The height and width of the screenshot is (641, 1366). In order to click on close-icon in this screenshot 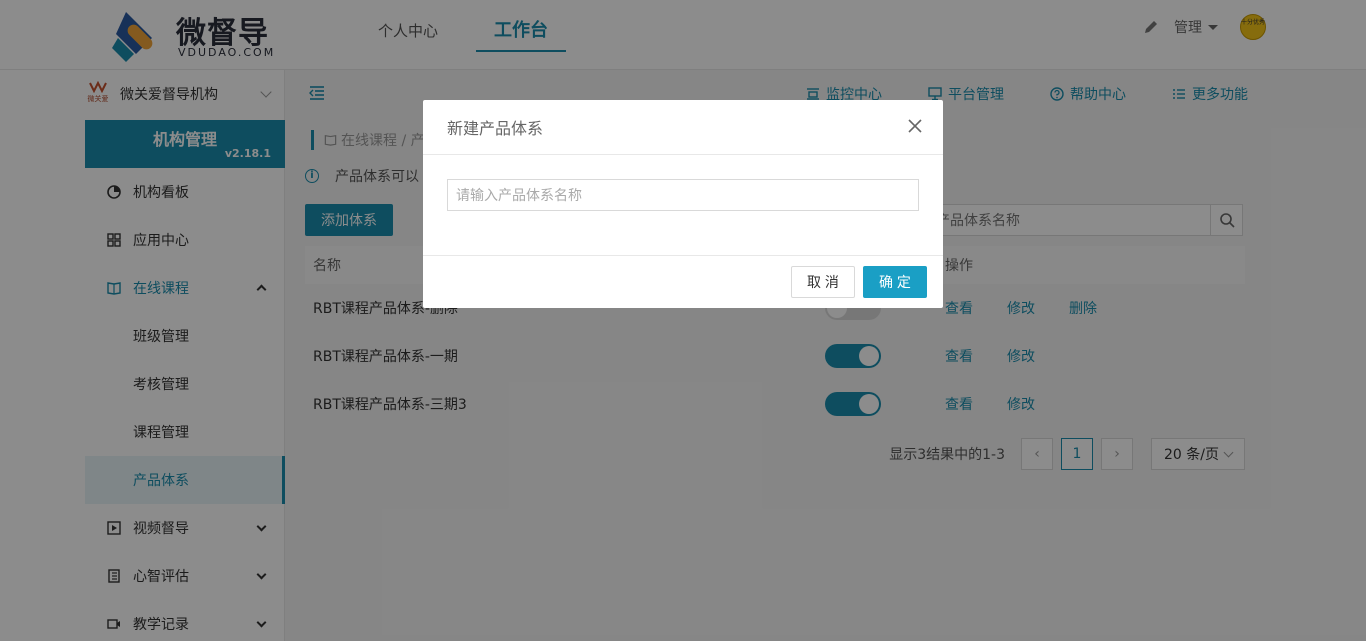, I will do `click(915, 126)`.